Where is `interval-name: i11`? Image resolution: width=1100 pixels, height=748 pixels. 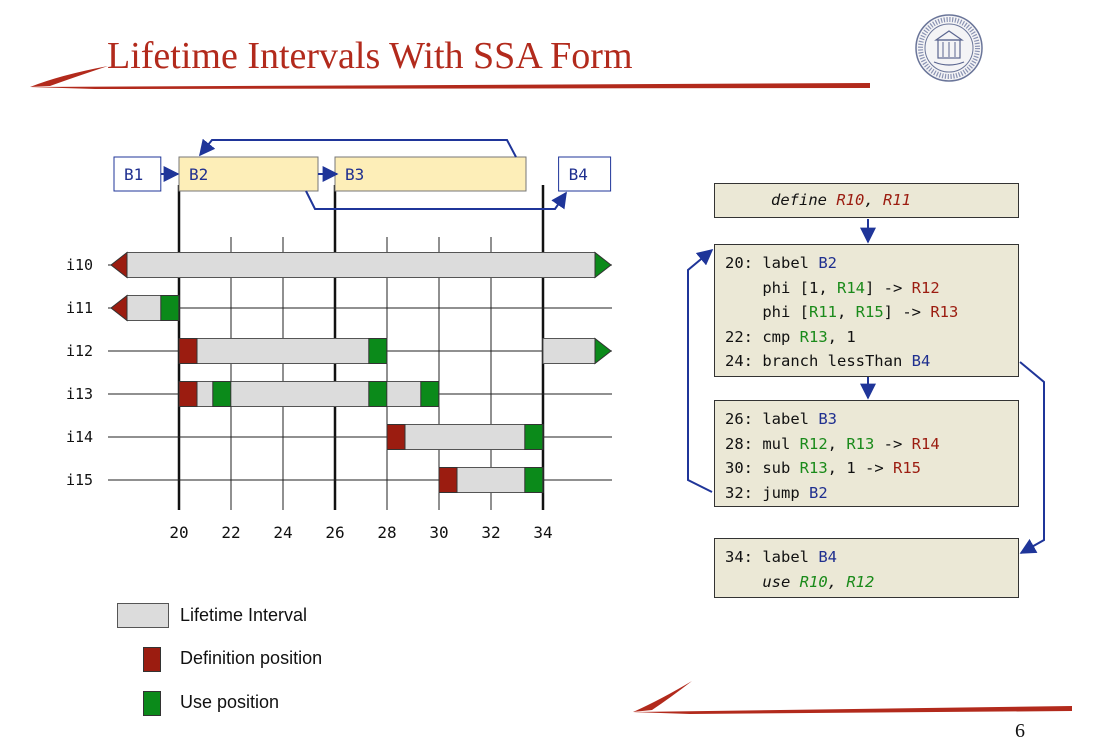
interval-name: i11 is located at coordinates (79, 308).